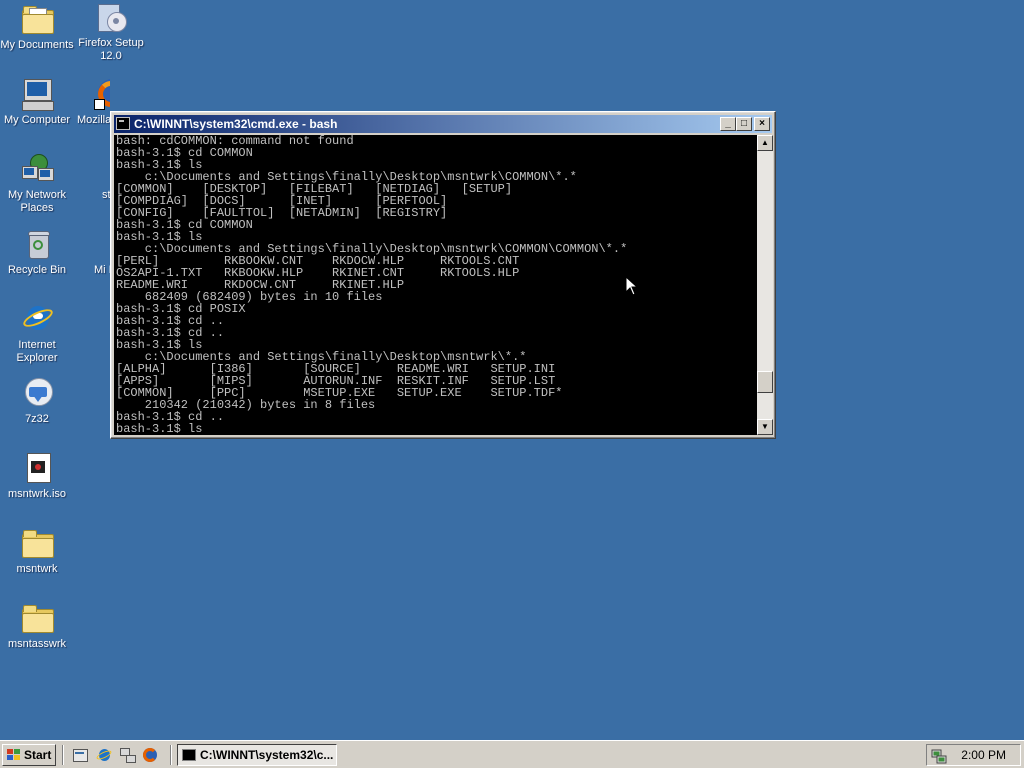  I want to click on desktop-icon-mozilla: ↗ Mozilla, so click(92, 103).